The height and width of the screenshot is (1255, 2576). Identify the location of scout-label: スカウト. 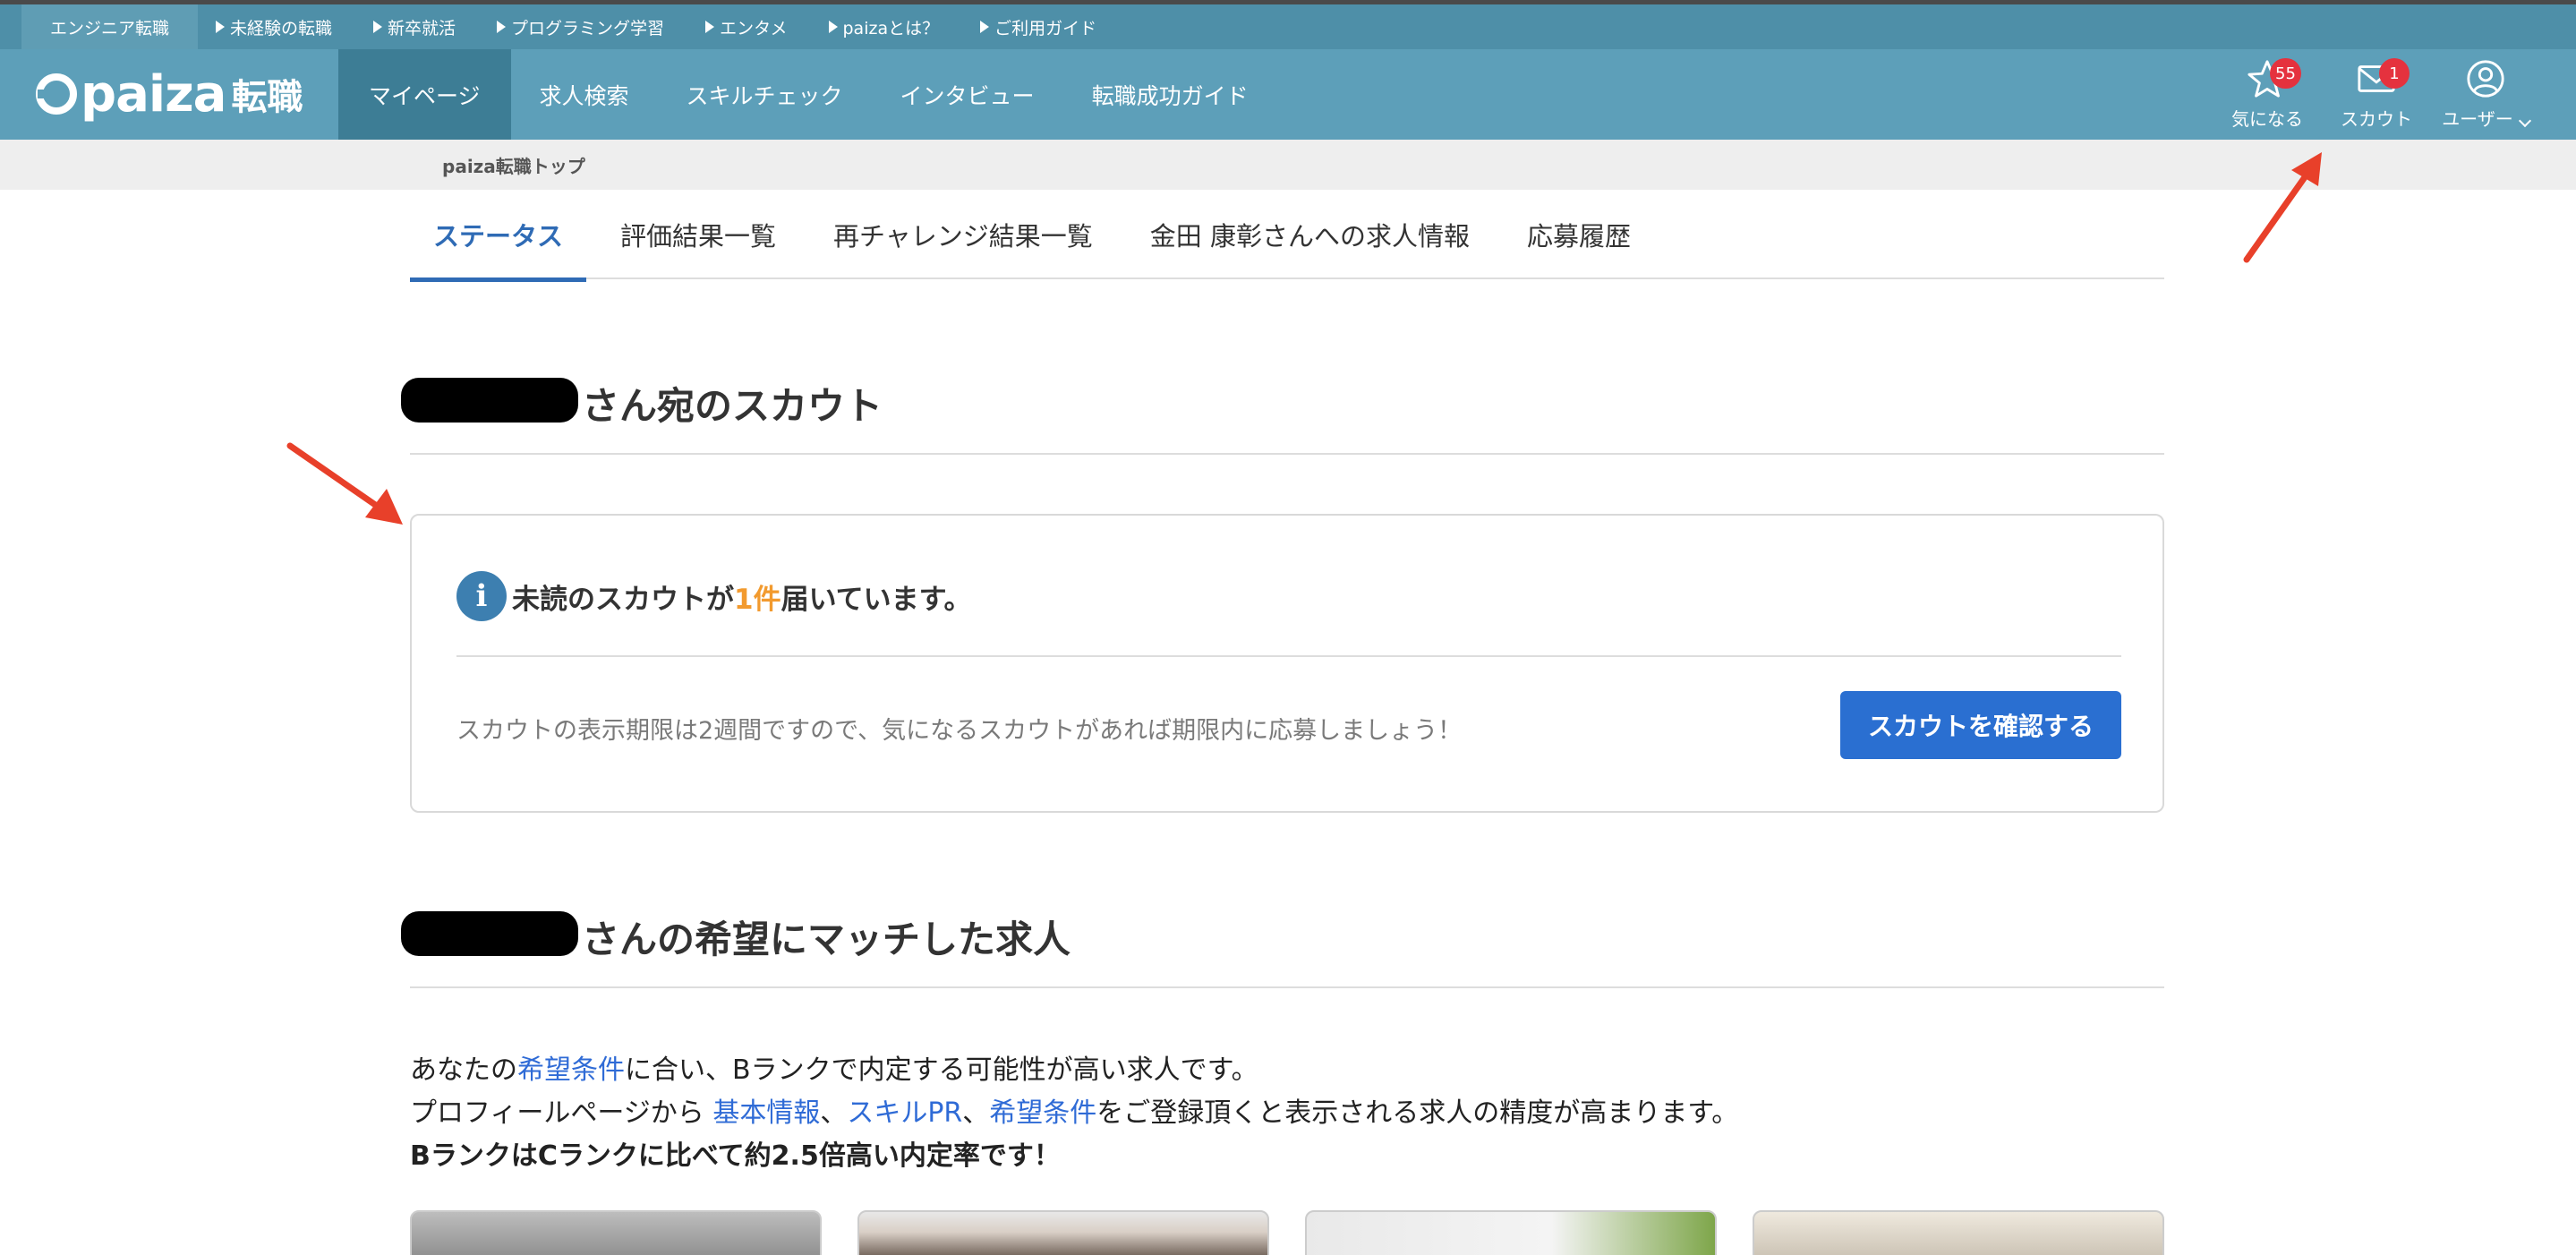
(2376, 119).